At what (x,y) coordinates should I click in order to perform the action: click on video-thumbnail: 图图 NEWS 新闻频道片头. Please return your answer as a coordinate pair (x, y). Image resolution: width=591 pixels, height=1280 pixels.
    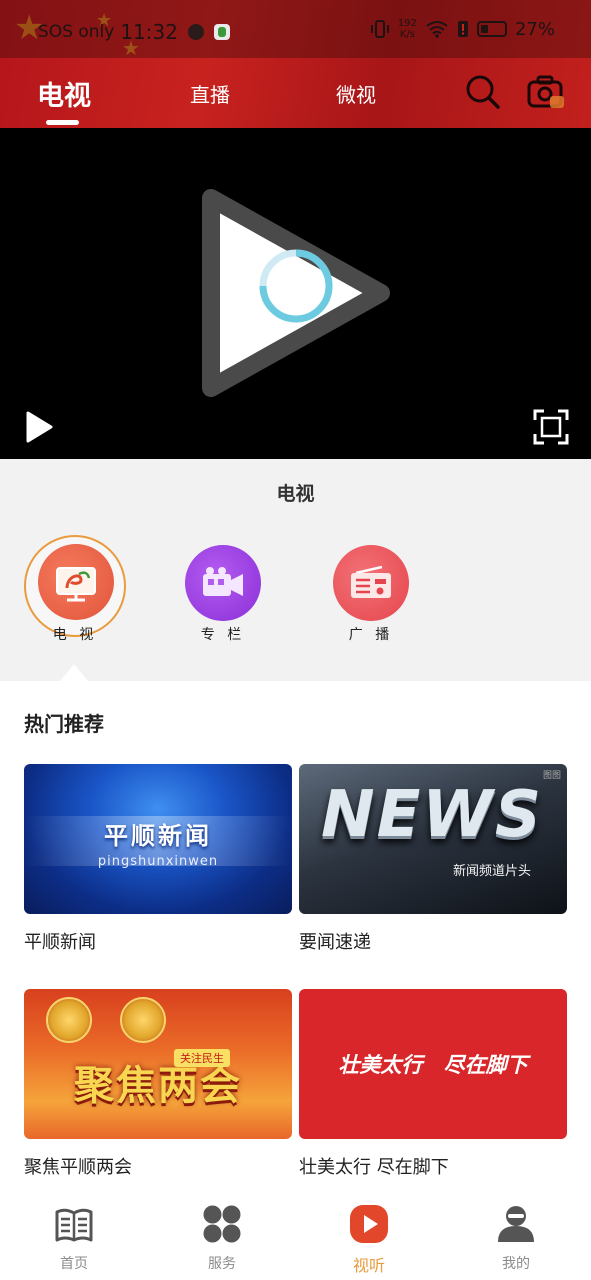
    Looking at the image, I should click on (433, 839).